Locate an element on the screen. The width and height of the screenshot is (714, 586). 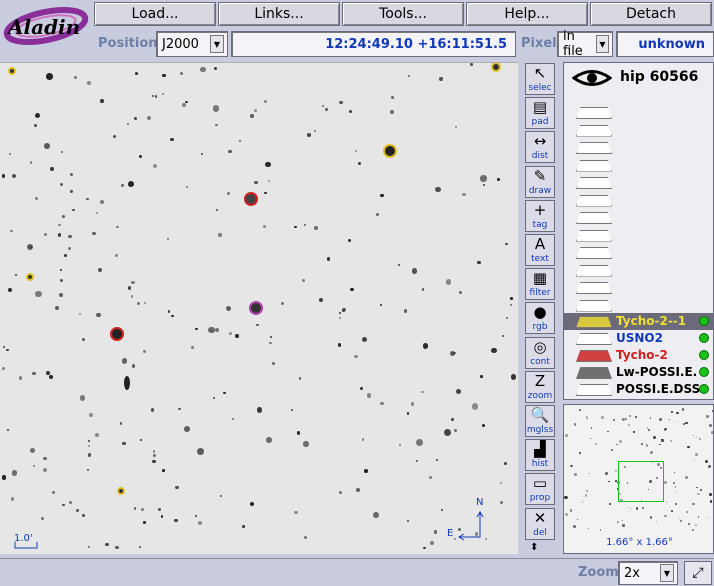
layer-plane-icon is located at coordinates (594, 390).